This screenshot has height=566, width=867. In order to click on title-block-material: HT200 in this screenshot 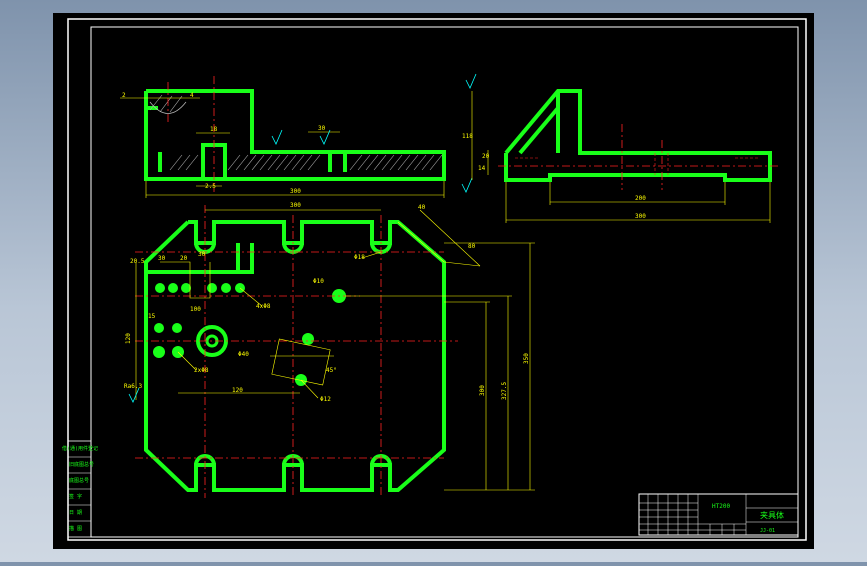, I will do `click(721, 506)`.